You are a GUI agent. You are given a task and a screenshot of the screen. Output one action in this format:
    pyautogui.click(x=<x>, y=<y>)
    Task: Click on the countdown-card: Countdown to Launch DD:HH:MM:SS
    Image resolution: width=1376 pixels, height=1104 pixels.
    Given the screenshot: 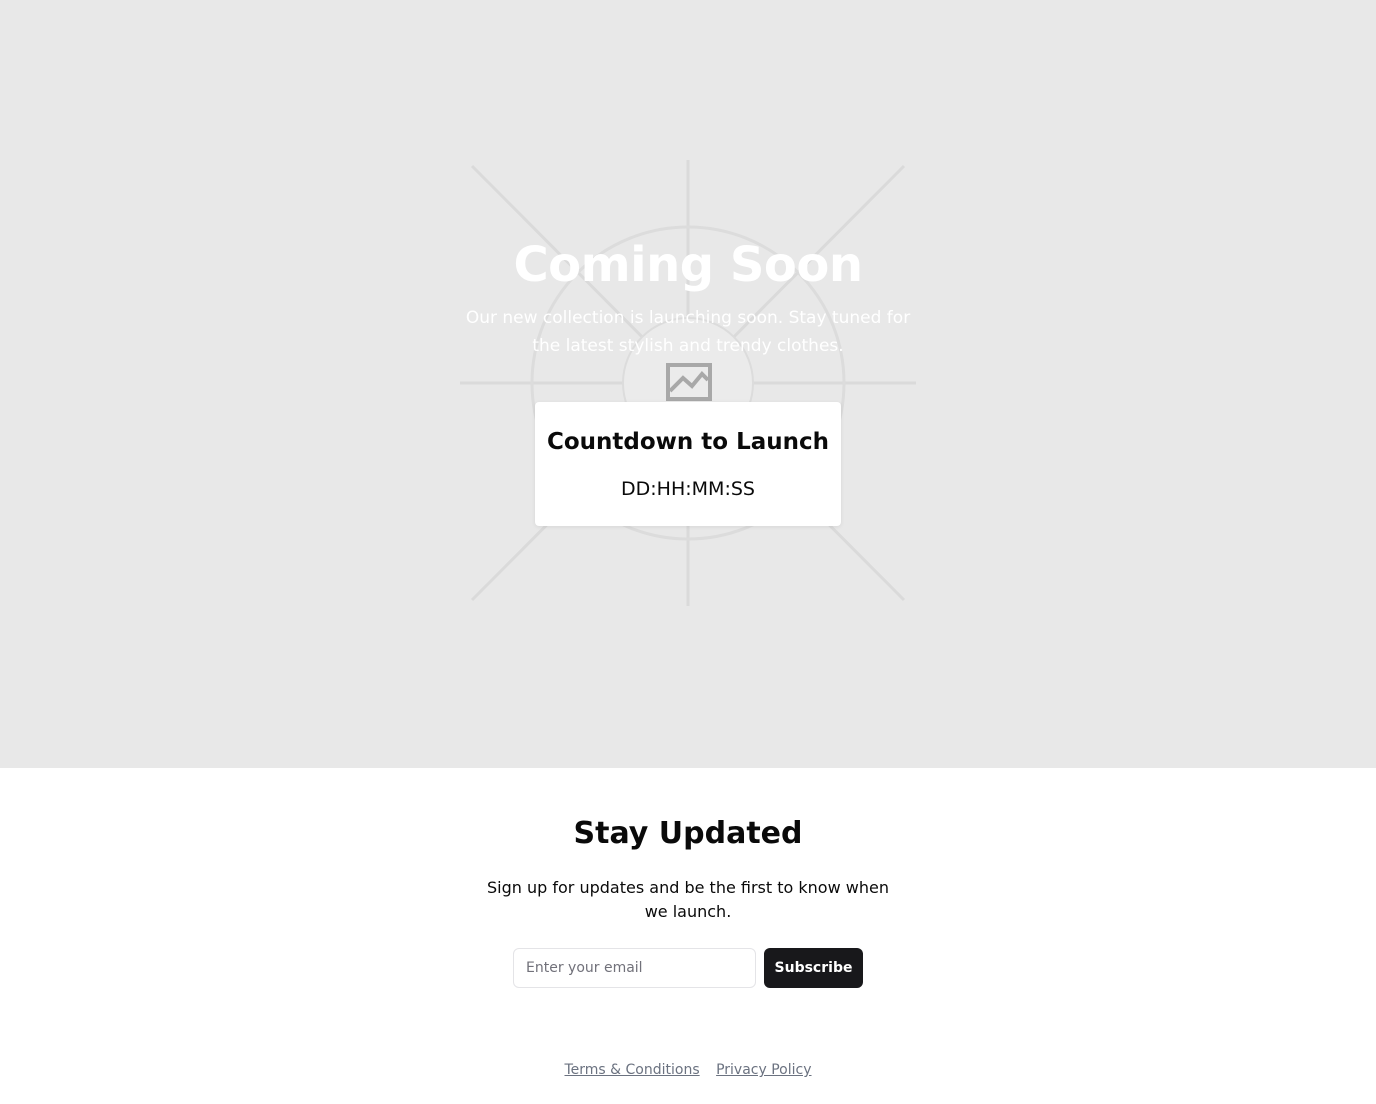 What is the action you would take?
    pyautogui.click(x=688, y=464)
    